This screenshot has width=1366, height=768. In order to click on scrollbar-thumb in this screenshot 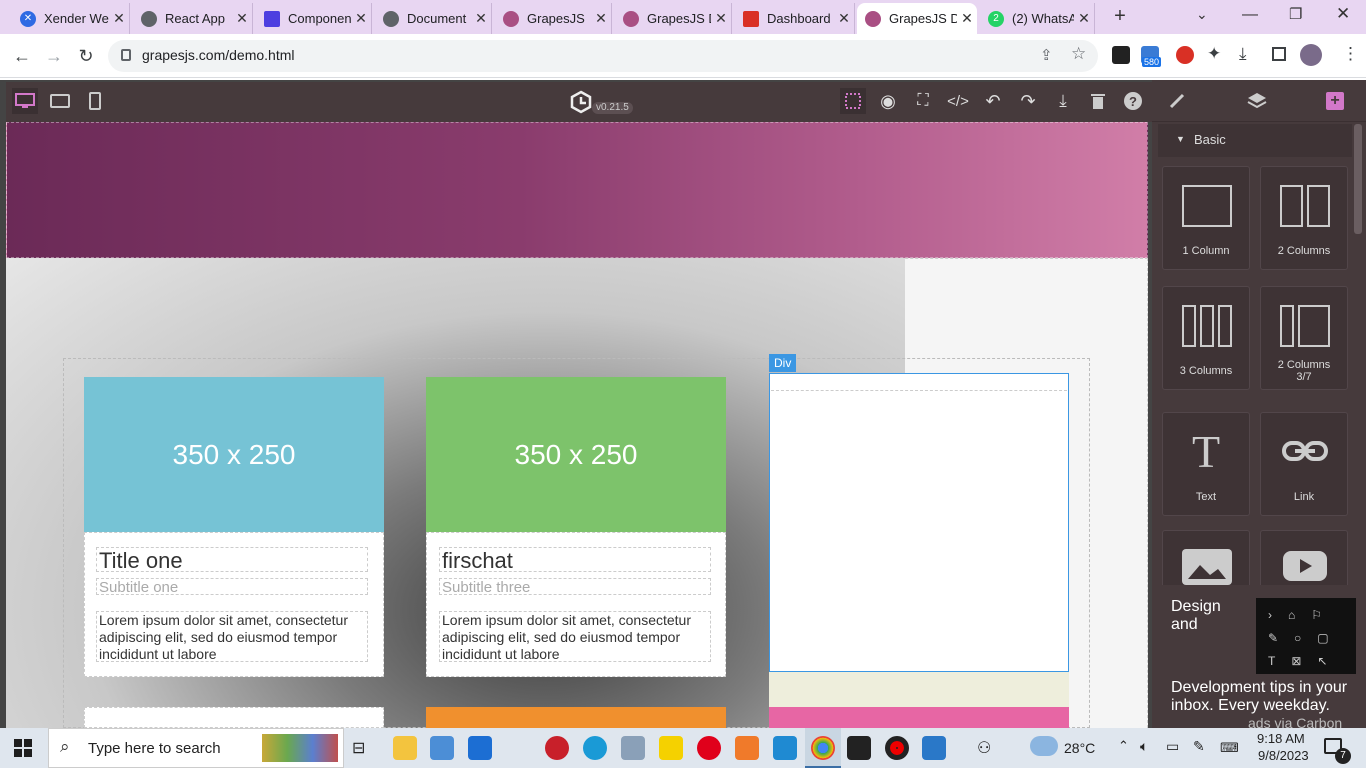, I will do `click(1358, 179)`.